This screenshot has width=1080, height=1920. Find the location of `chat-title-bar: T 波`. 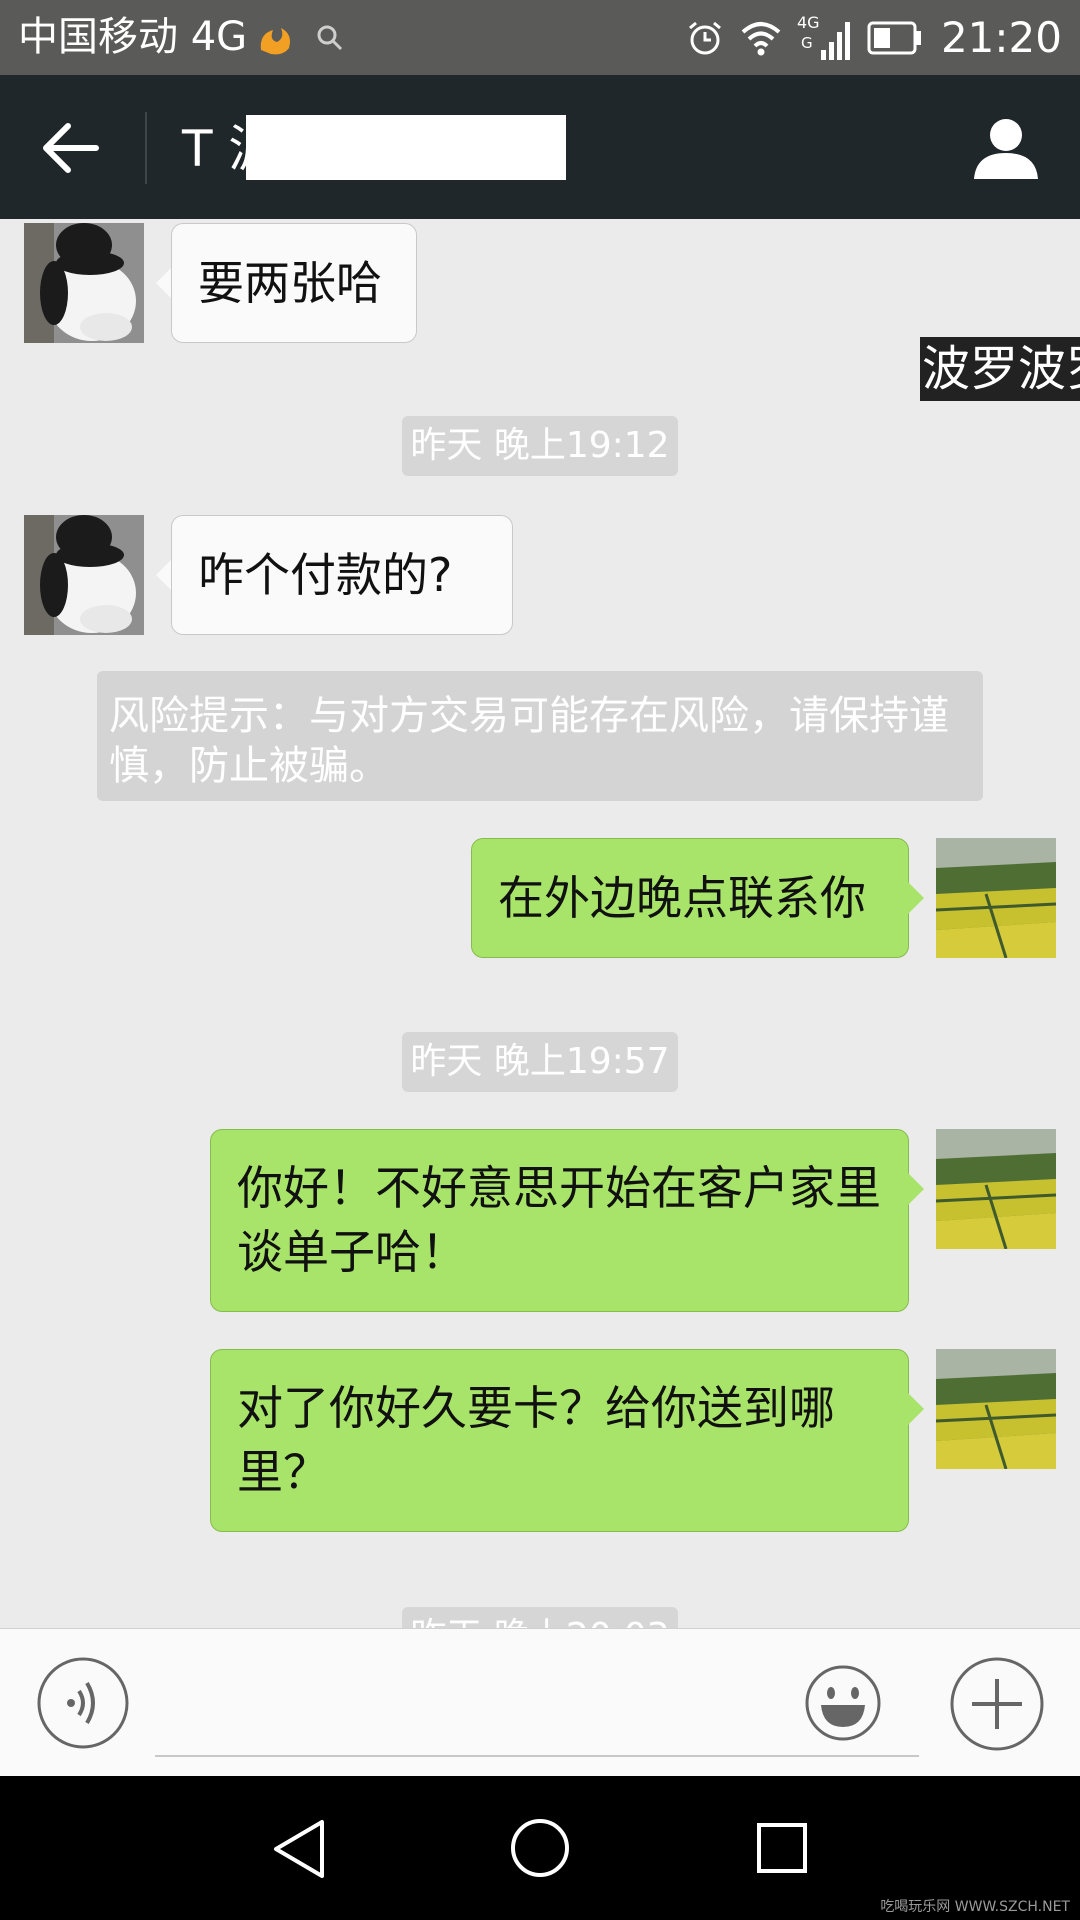

chat-title-bar: T 波 is located at coordinates (540, 147).